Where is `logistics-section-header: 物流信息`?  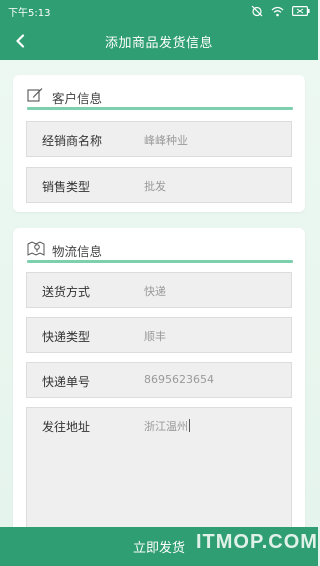
logistics-section-header: 物流信息 is located at coordinates (160, 251).